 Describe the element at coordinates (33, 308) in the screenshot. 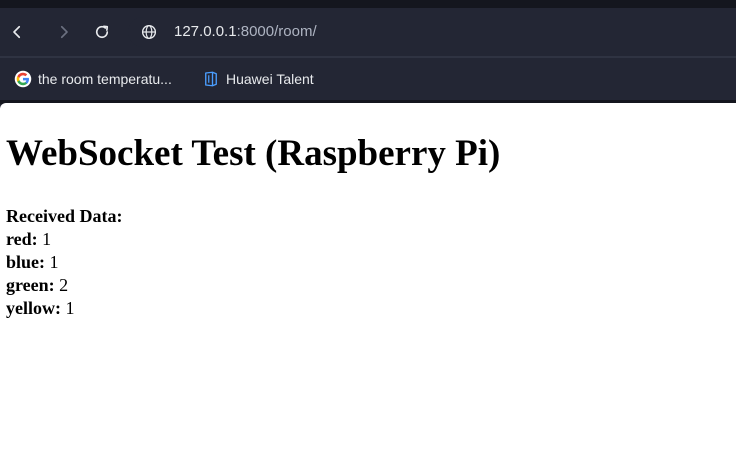

I see `data-key: yellow:` at that location.